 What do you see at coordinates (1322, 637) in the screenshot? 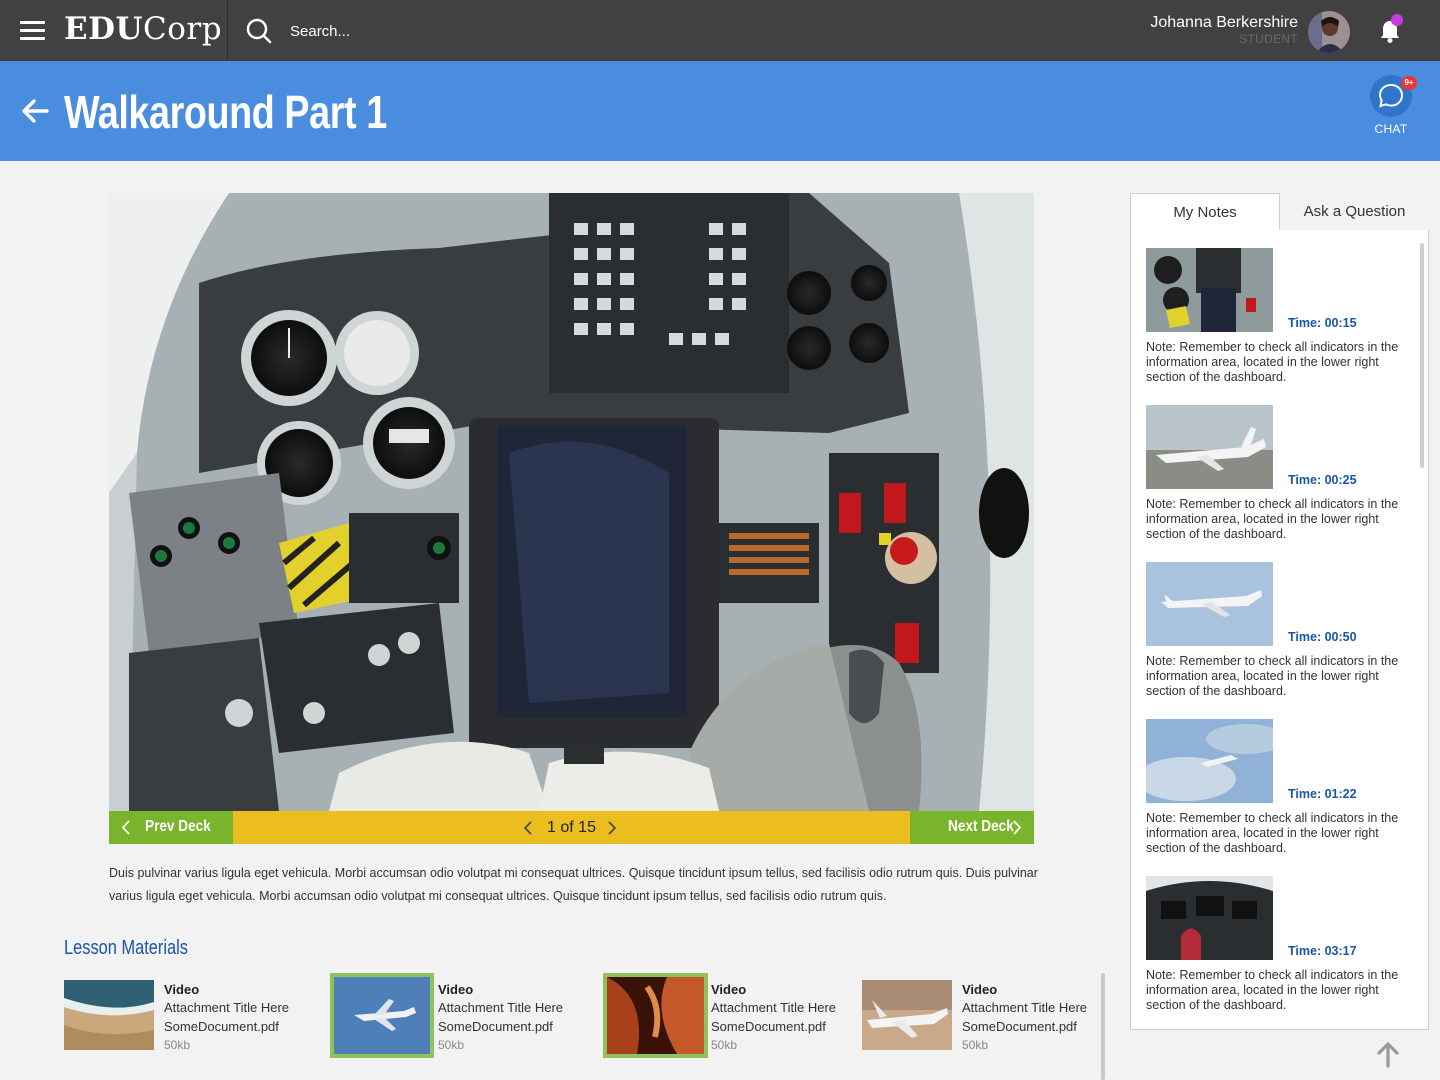
I see `note-time: Time: 00:50` at bounding box center [1322, 637].